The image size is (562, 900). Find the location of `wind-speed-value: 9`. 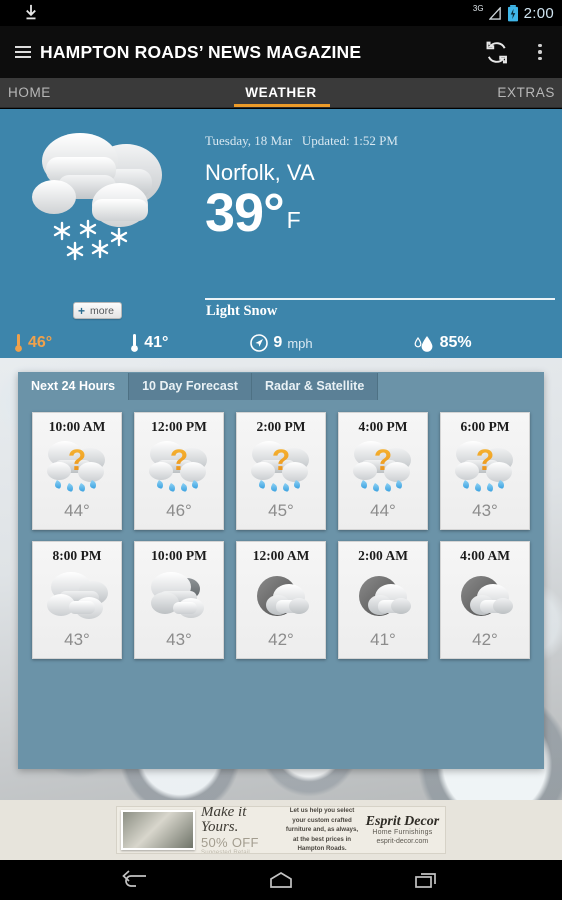

wind-speed-value: 9 is located at coordinates (278, 342).